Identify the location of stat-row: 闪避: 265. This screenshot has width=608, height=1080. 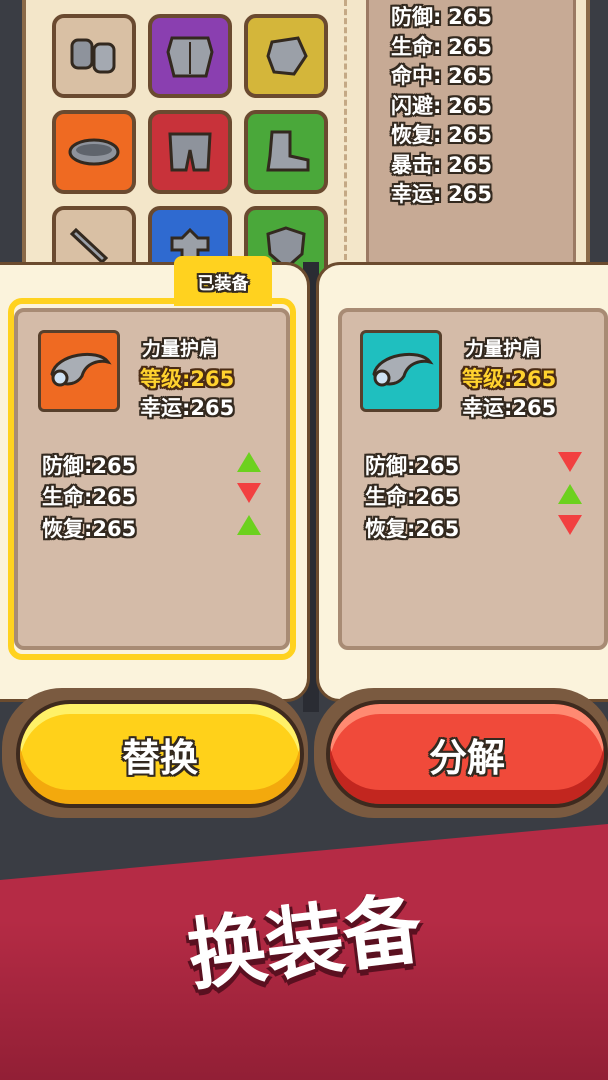
(441, 105).